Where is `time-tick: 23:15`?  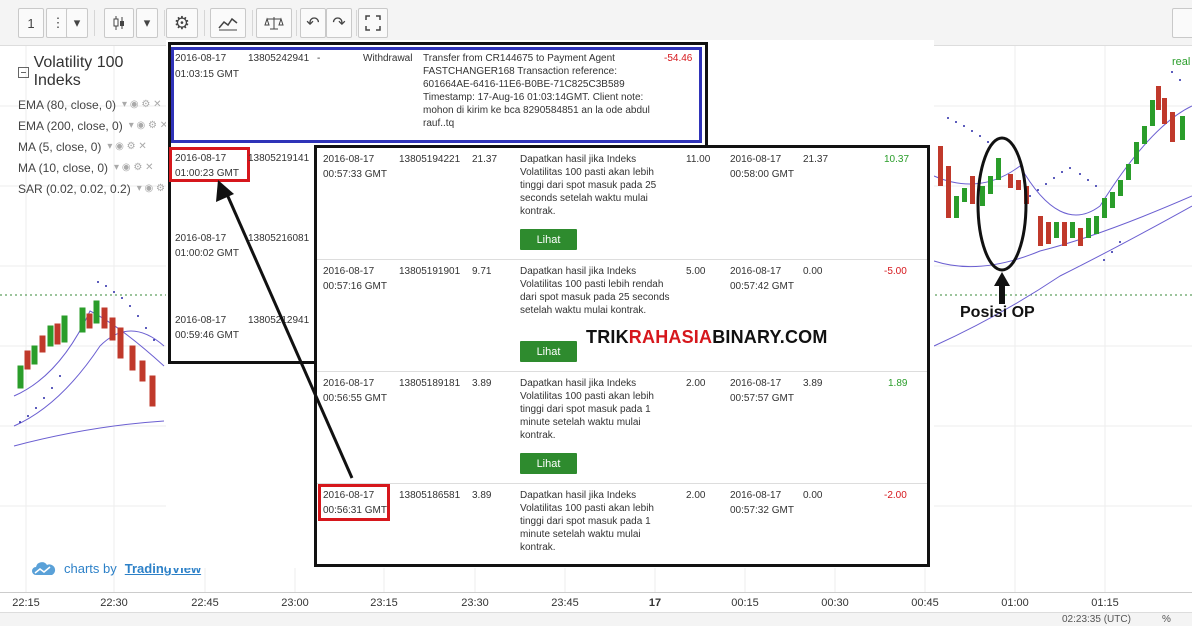
time-tick: 23:15 is located at coordinates (384, 603).